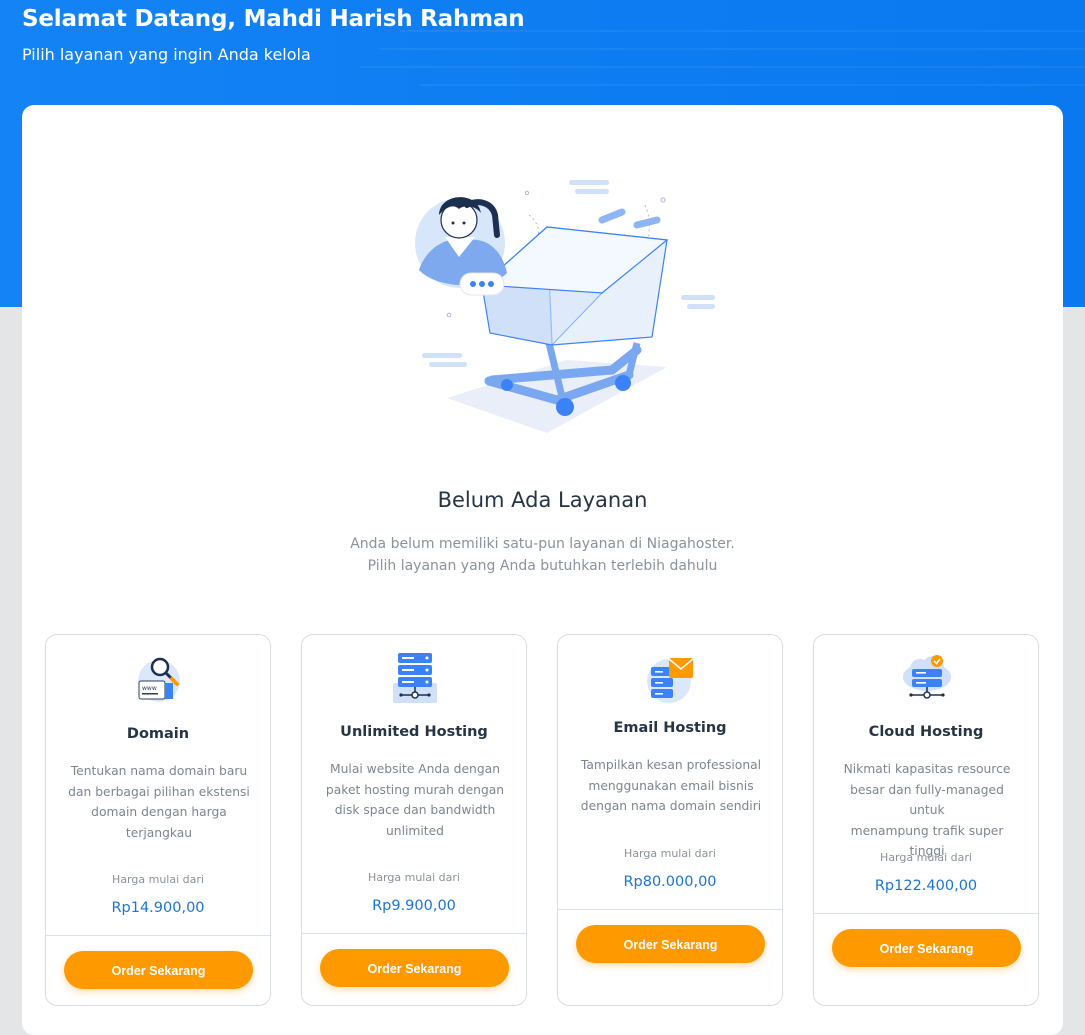 The width and height of the screenshot is (1085, 1035). I want to click on desc-line: Nikmati kapasitas resource, so click(927, 769).